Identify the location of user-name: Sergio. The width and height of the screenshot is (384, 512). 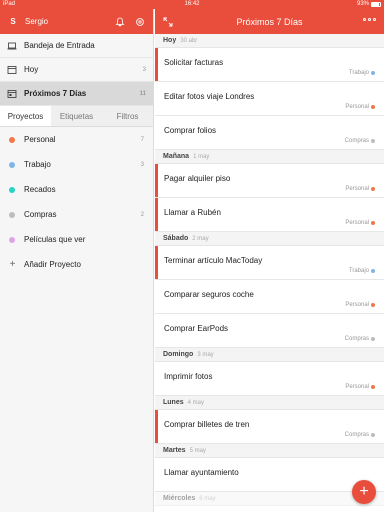
(65, 21).